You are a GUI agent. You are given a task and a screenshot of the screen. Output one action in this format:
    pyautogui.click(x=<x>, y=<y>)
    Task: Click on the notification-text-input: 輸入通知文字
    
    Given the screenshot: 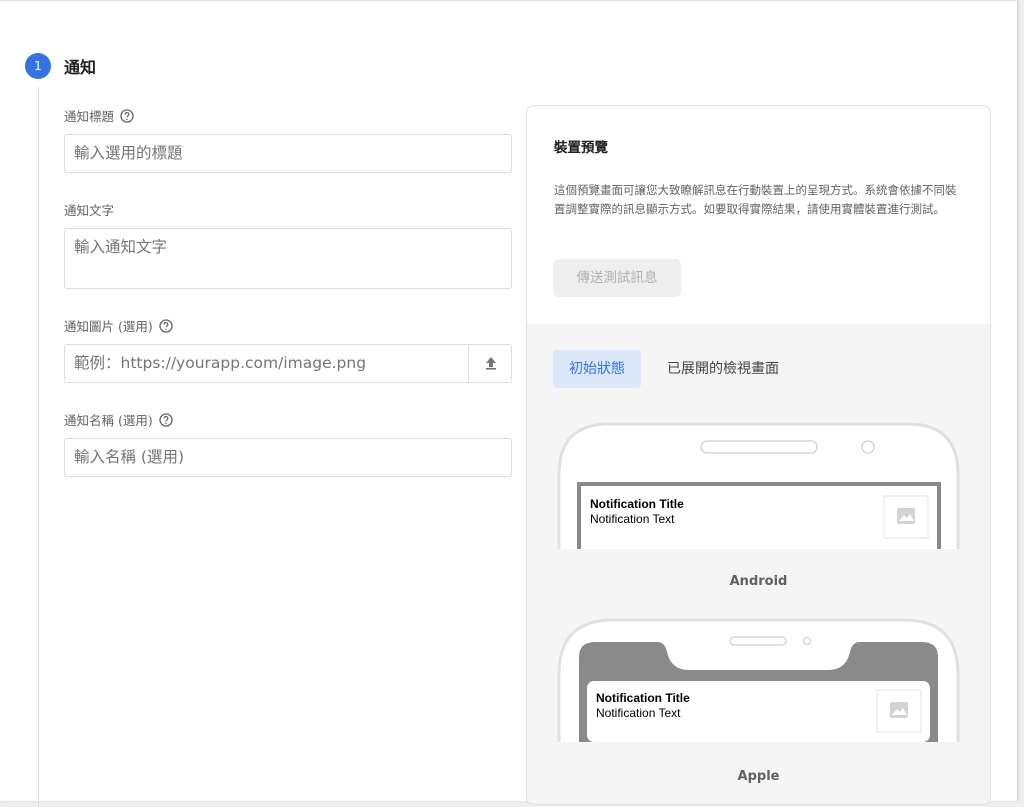 What is the action you would take?
    pyautogui.click(x=288, y=258)
    